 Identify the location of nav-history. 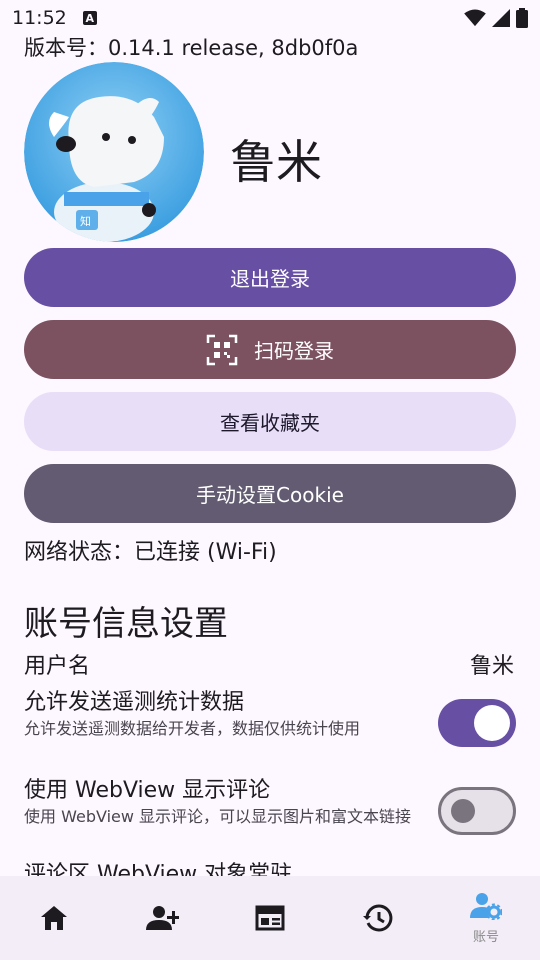
(378, 918).